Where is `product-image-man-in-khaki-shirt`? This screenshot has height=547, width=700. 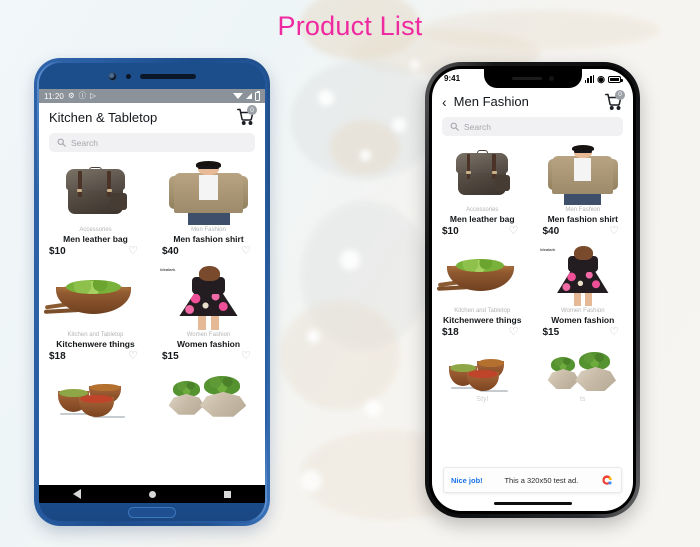 product-image-man-in-khaki-shirt is located at coordinates (582, 175).